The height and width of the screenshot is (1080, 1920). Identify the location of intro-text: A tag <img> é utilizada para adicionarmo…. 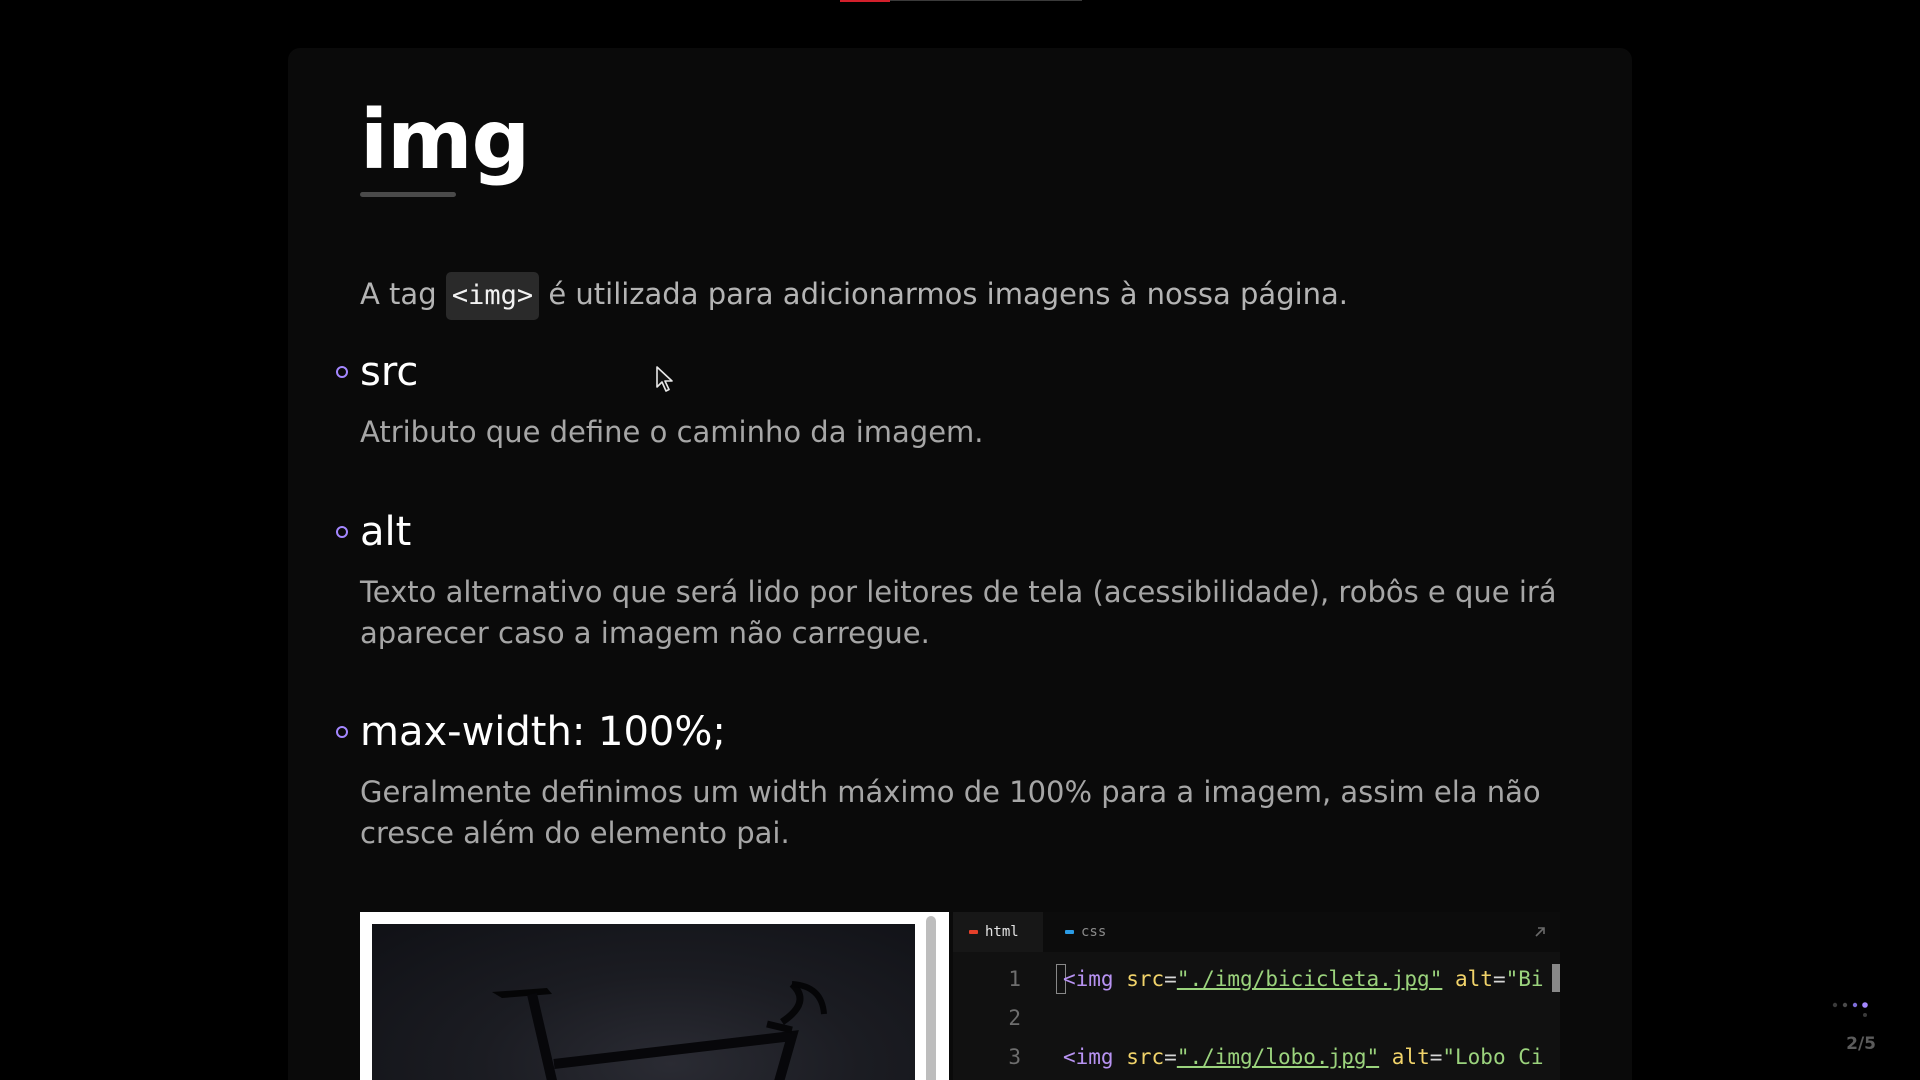
(854, 296).